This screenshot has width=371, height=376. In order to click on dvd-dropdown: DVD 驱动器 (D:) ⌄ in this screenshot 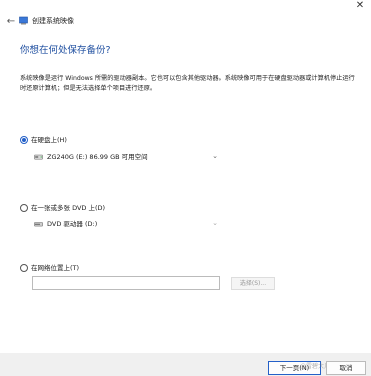, I will do `click(126, 223)`.